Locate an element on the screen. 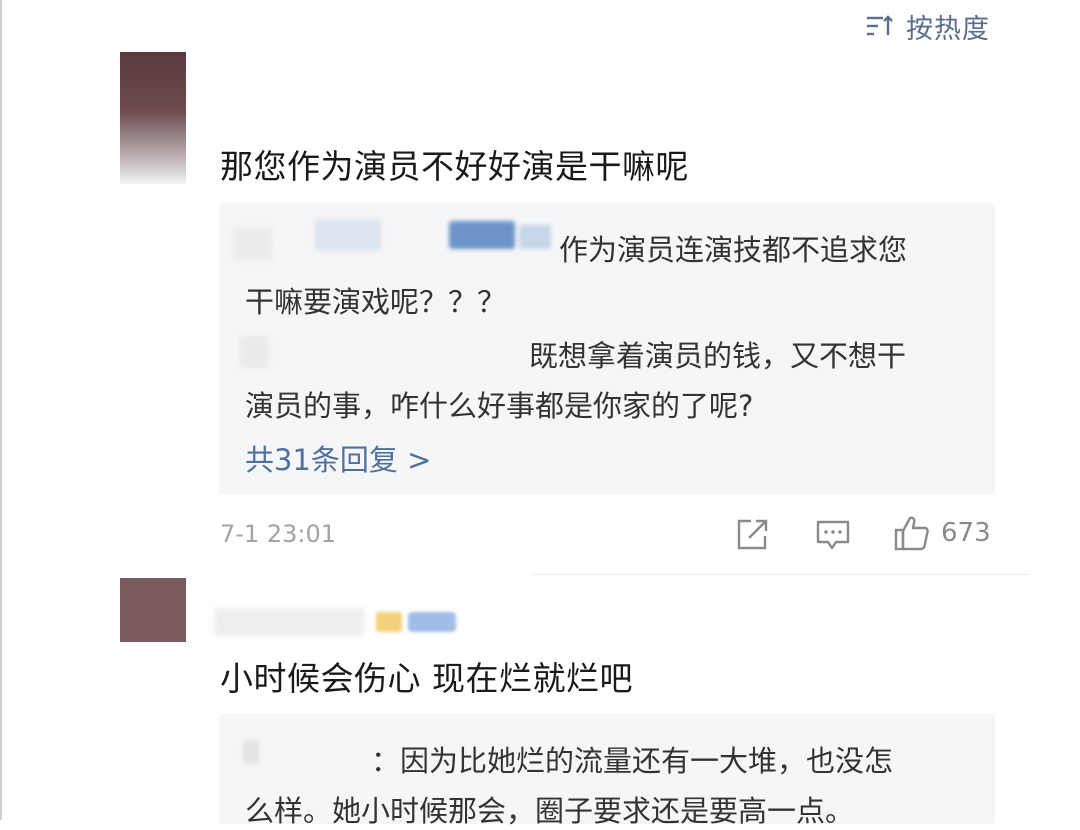  sort-lines-icon is located at coordinates (880, 25).